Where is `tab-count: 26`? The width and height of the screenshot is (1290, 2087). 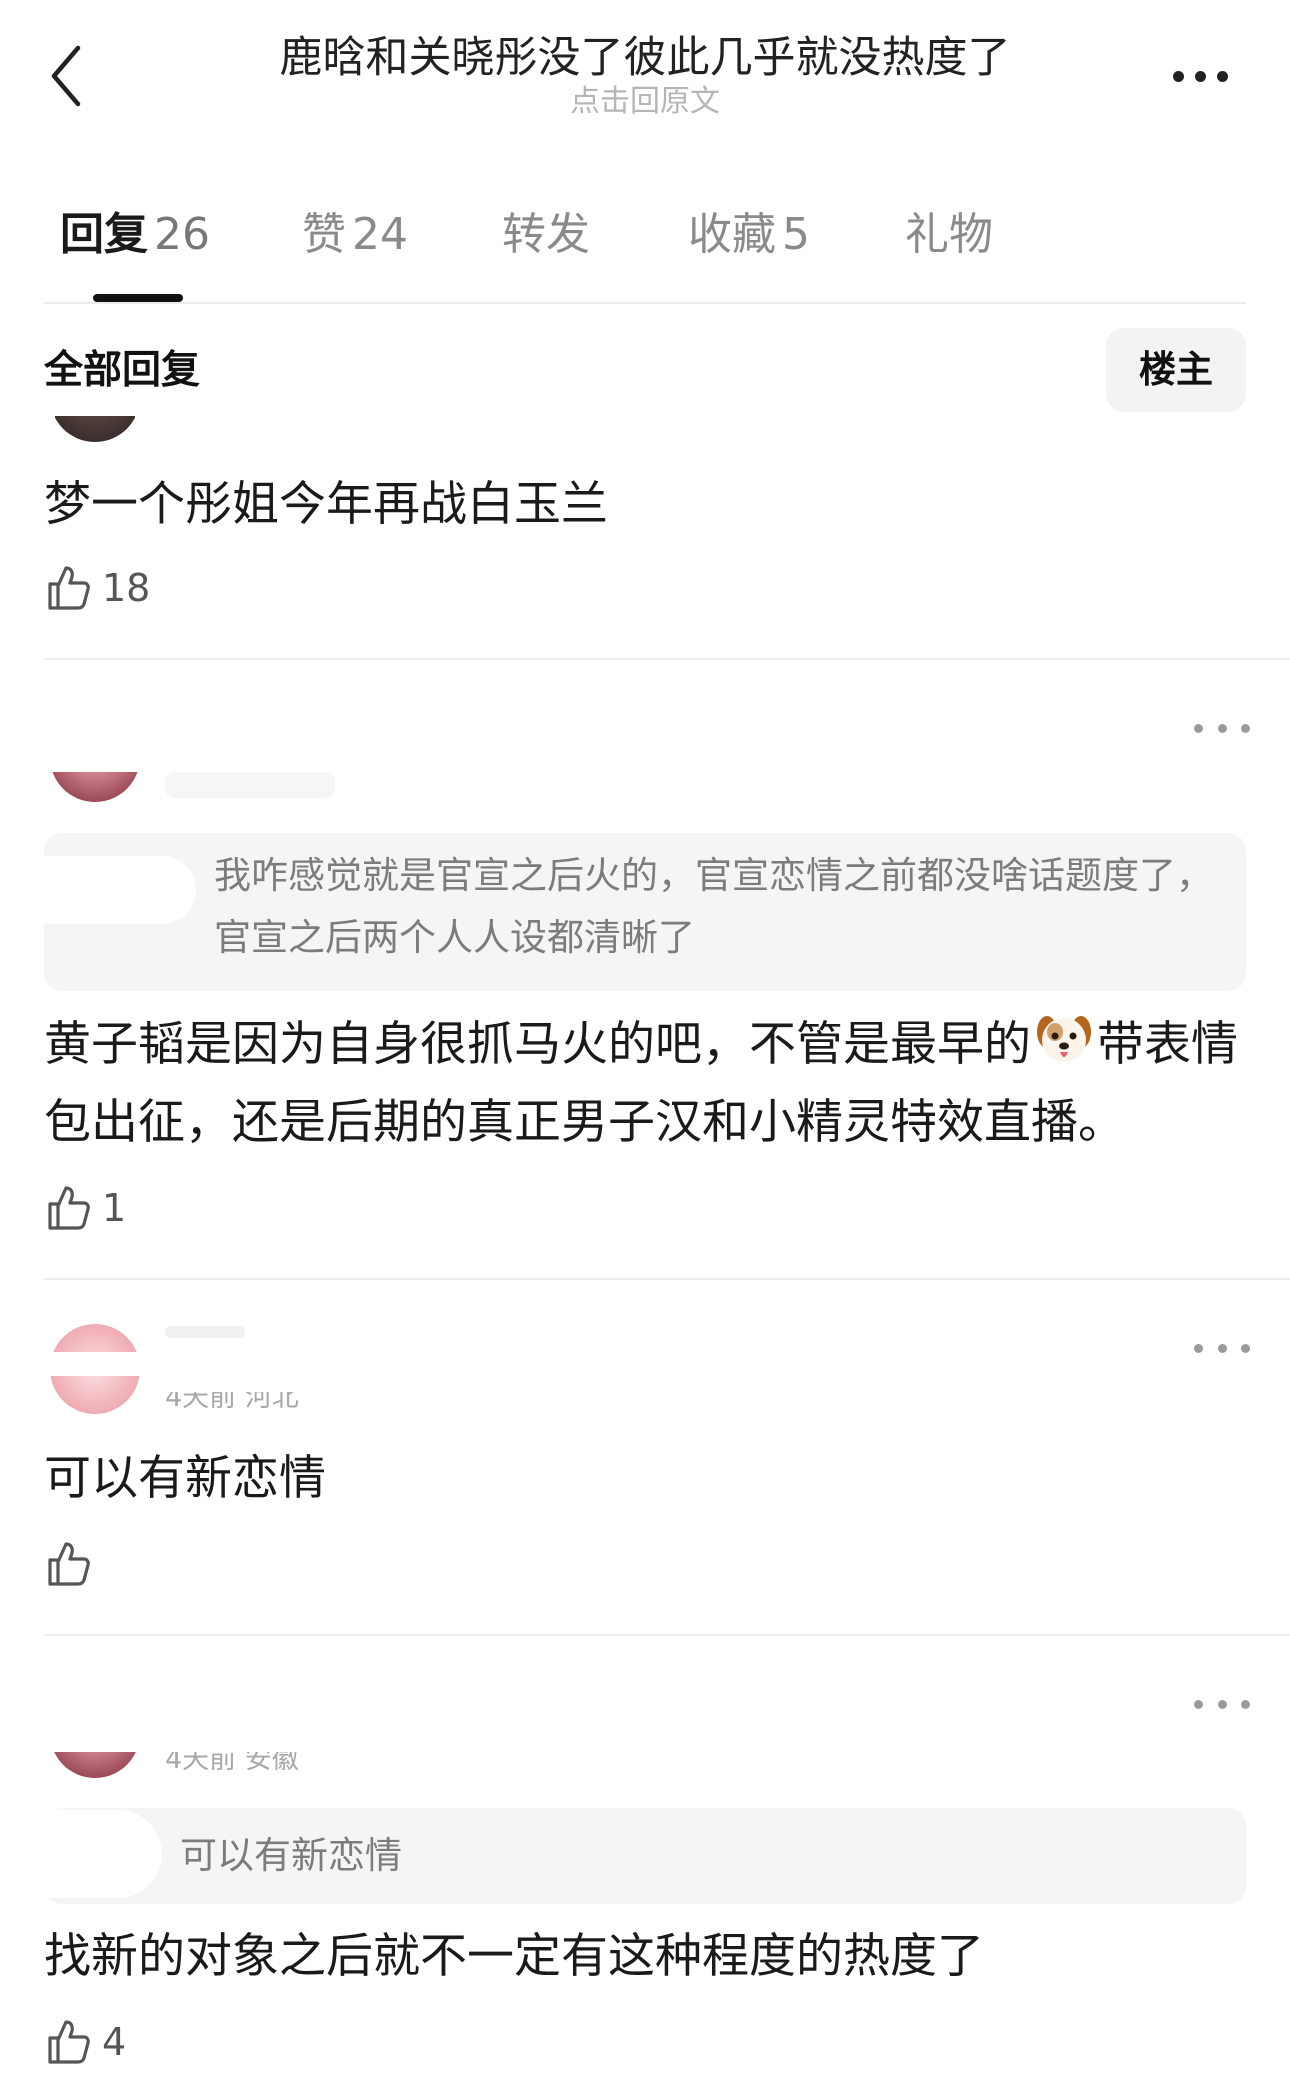 tab-count: 26 is located at coordinates (182, 234).